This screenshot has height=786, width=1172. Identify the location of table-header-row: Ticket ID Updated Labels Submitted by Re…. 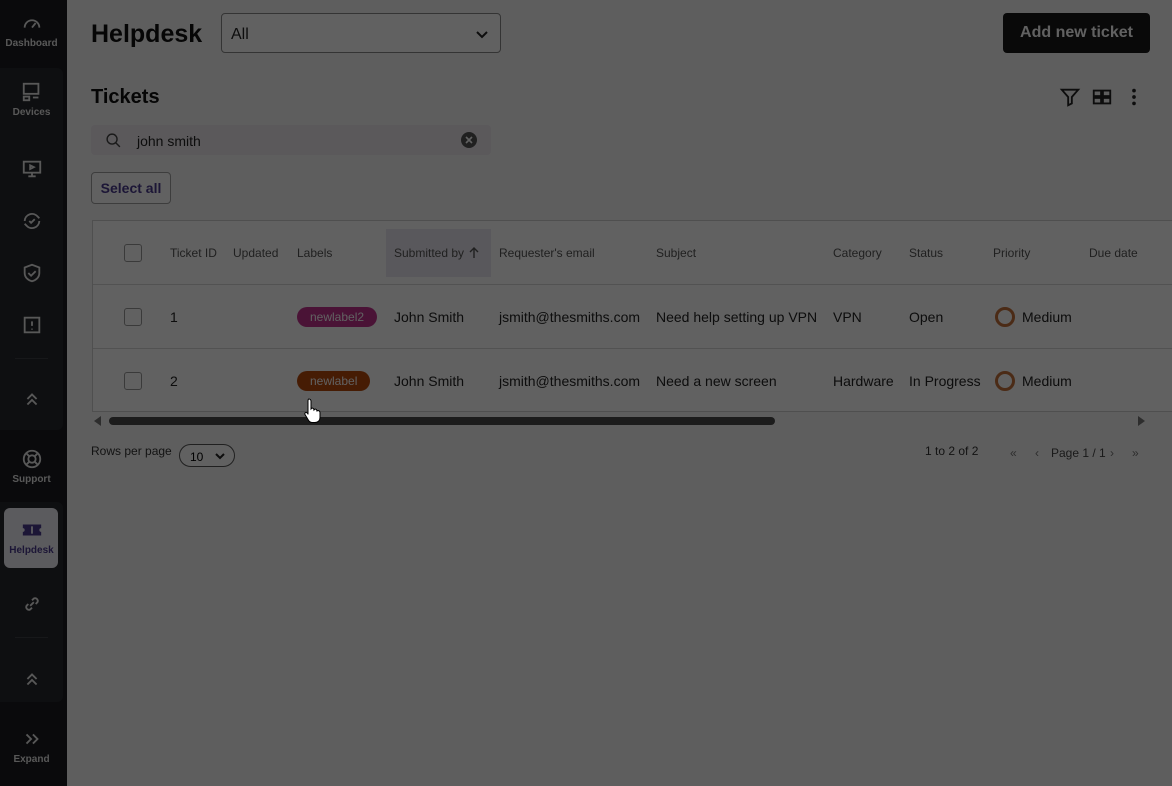
(632, 253).